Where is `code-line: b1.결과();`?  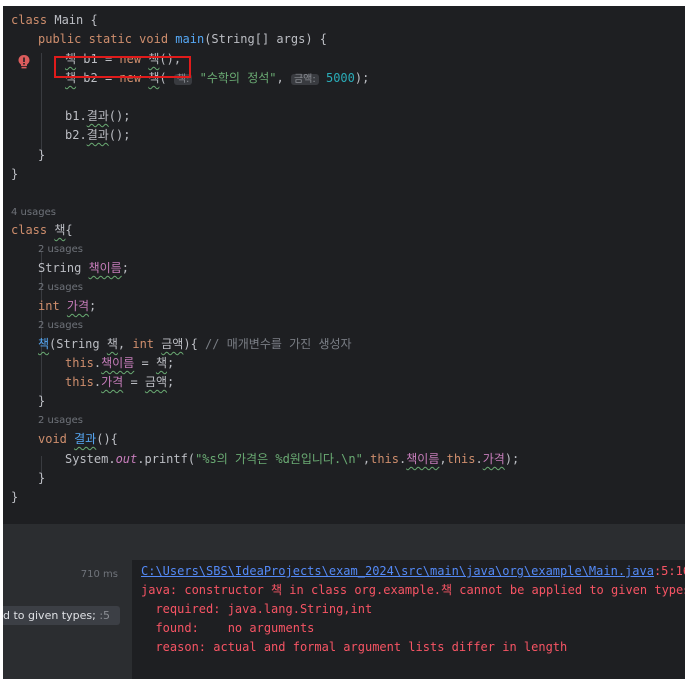 code-line: b1.결과(); is located at coordinates (98, 116).